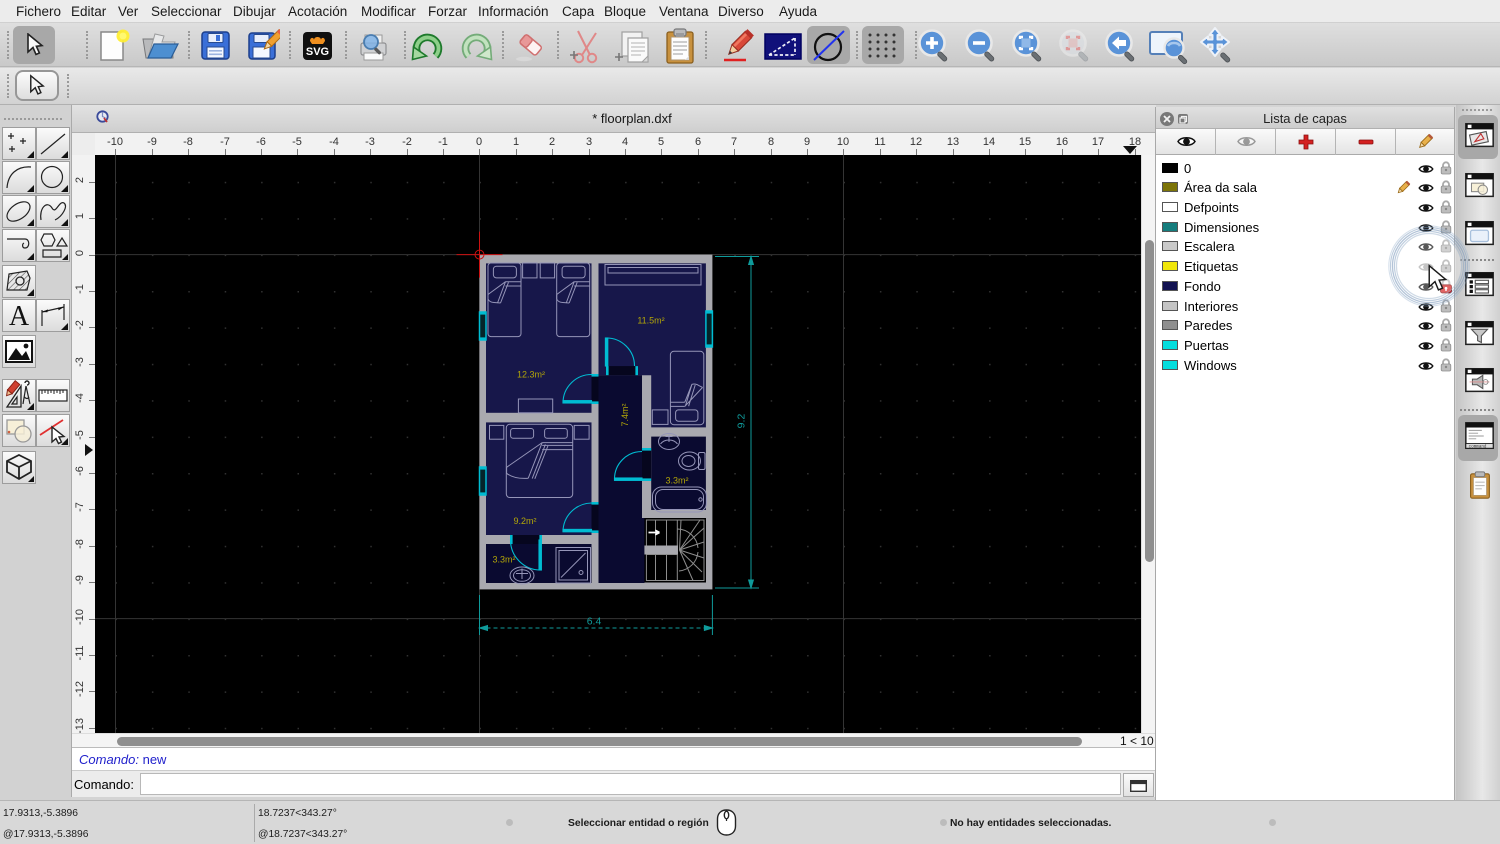  Describe the element at coordinates (650, 321) in the screenshot. I see `svg-text: 11.5m²` at that location.